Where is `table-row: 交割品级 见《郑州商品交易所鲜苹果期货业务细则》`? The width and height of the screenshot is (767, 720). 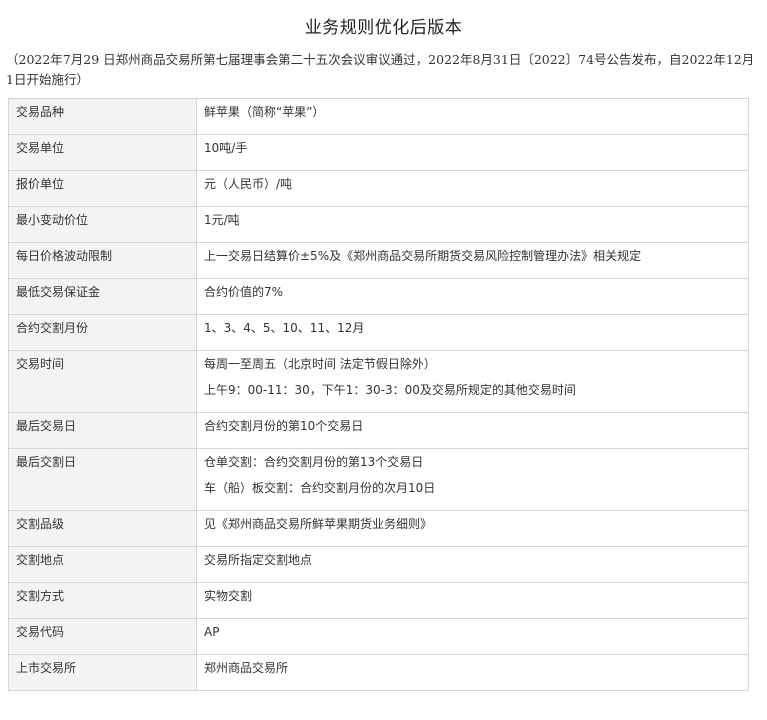
table-row: 交割品级 见《郑州商品交易所鲜苹果期货业务细则》 is located at coordinates (378, 528).